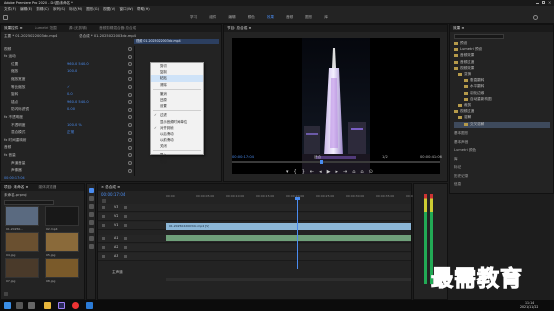 The image size is (554, 311). What do you see at coordinates (104, 201) in the screenshot?
I see `wrench-icon` at bounding box center [104, 201].